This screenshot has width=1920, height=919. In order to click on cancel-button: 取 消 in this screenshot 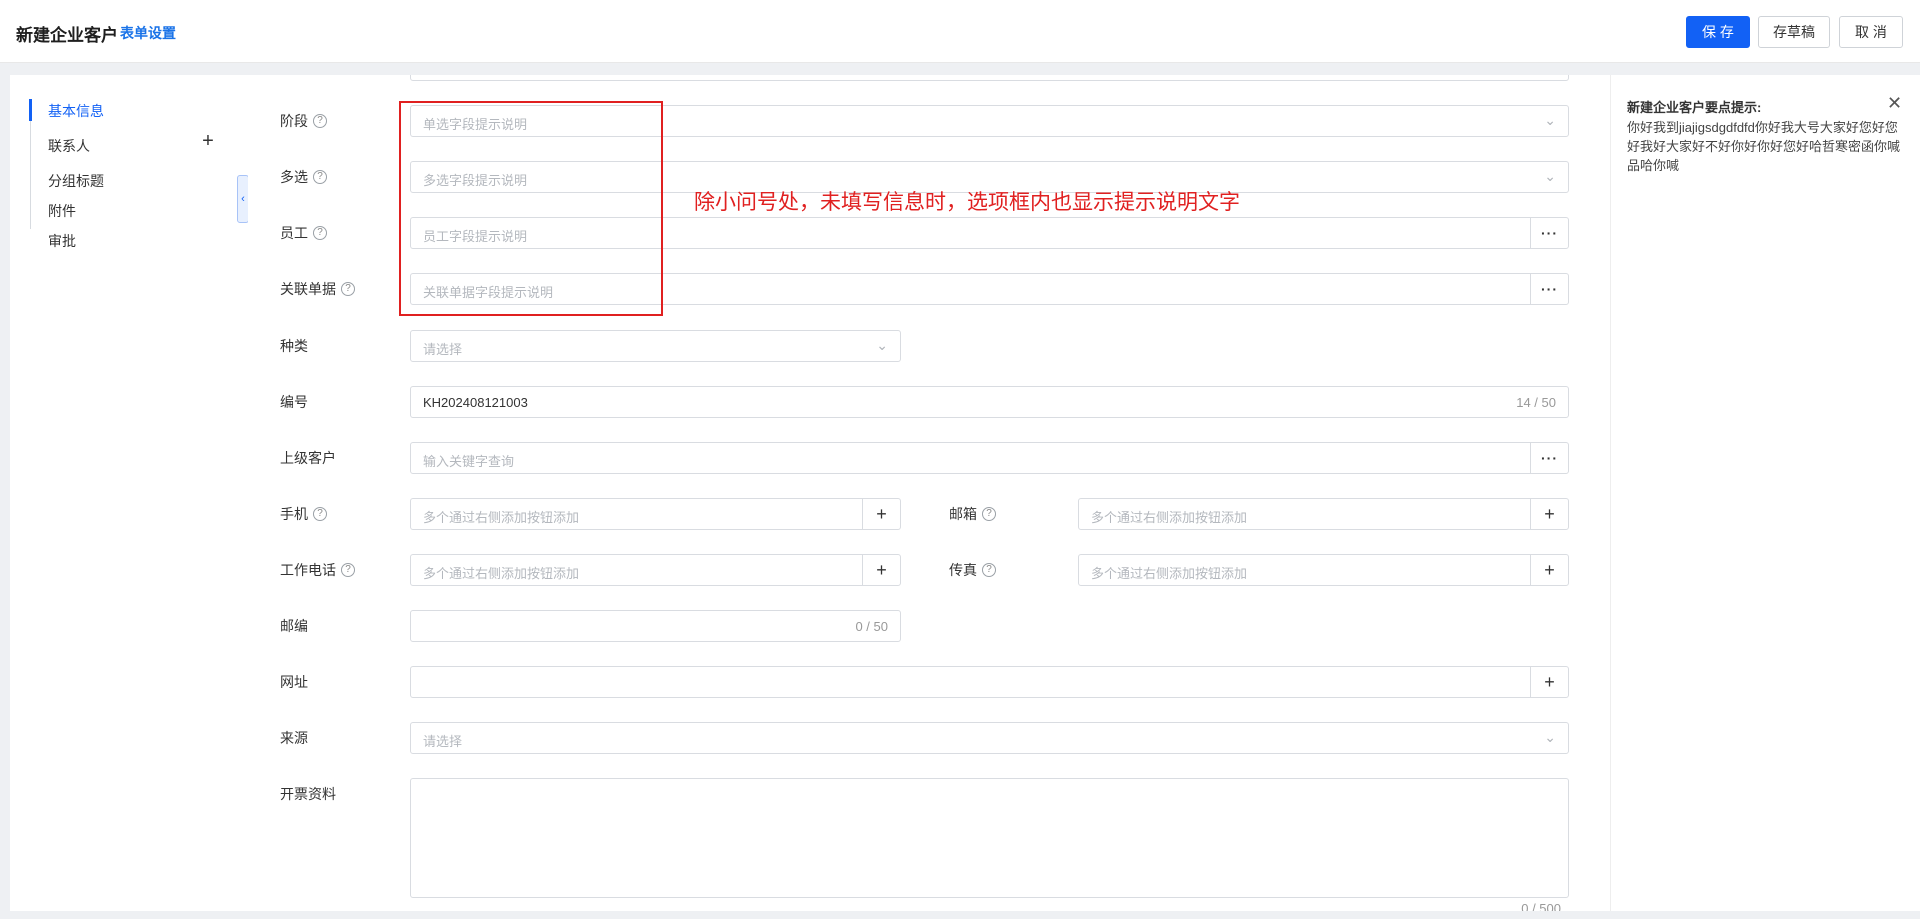, I will do `click(1871, 32)`.